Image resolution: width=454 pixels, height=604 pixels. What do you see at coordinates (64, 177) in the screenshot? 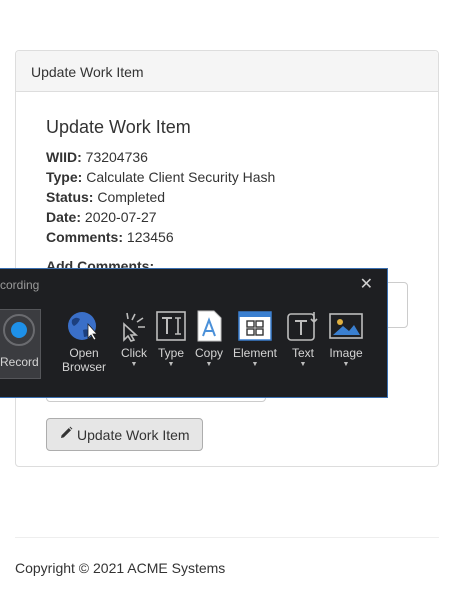
I see `type-label: Type:` at bounding box center [64, 177].